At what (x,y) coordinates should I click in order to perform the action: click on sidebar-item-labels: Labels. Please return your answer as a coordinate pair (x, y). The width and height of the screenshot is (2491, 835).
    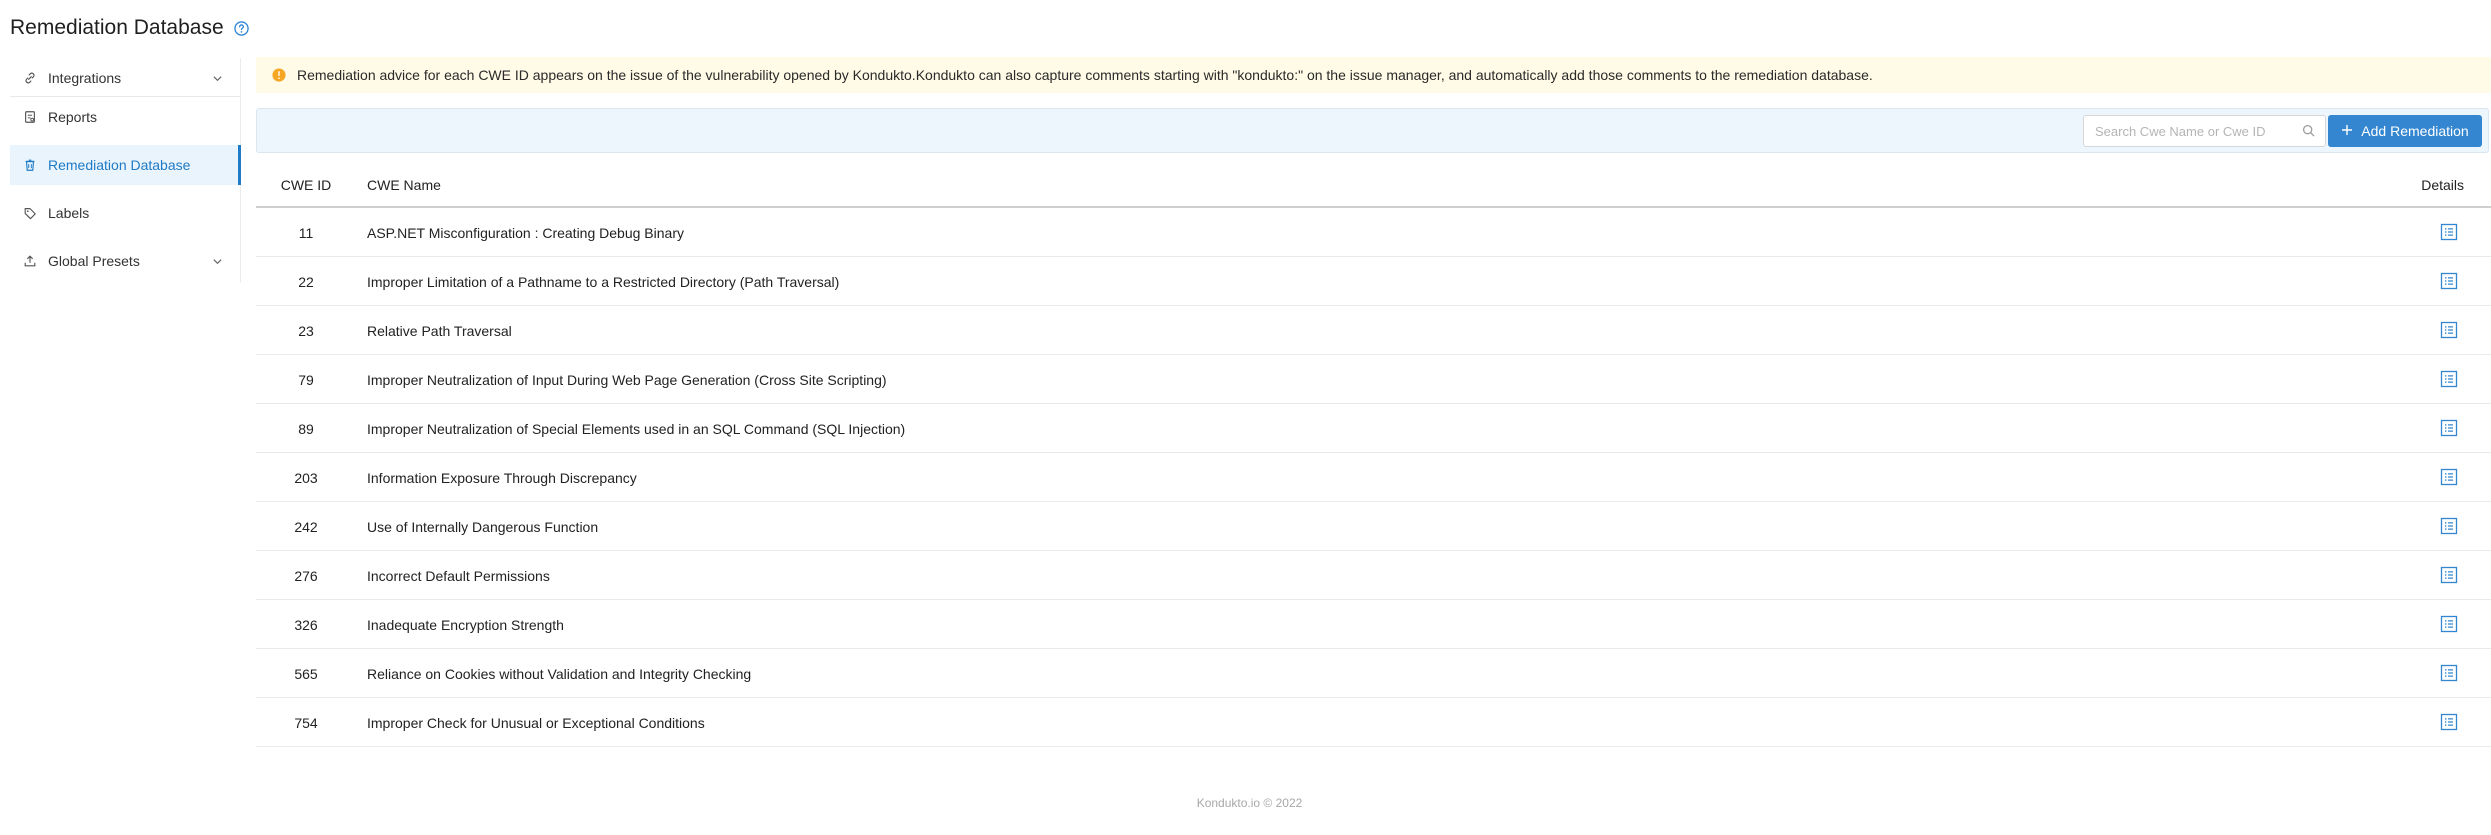
    Looking at the image, I should click on (125, 213).